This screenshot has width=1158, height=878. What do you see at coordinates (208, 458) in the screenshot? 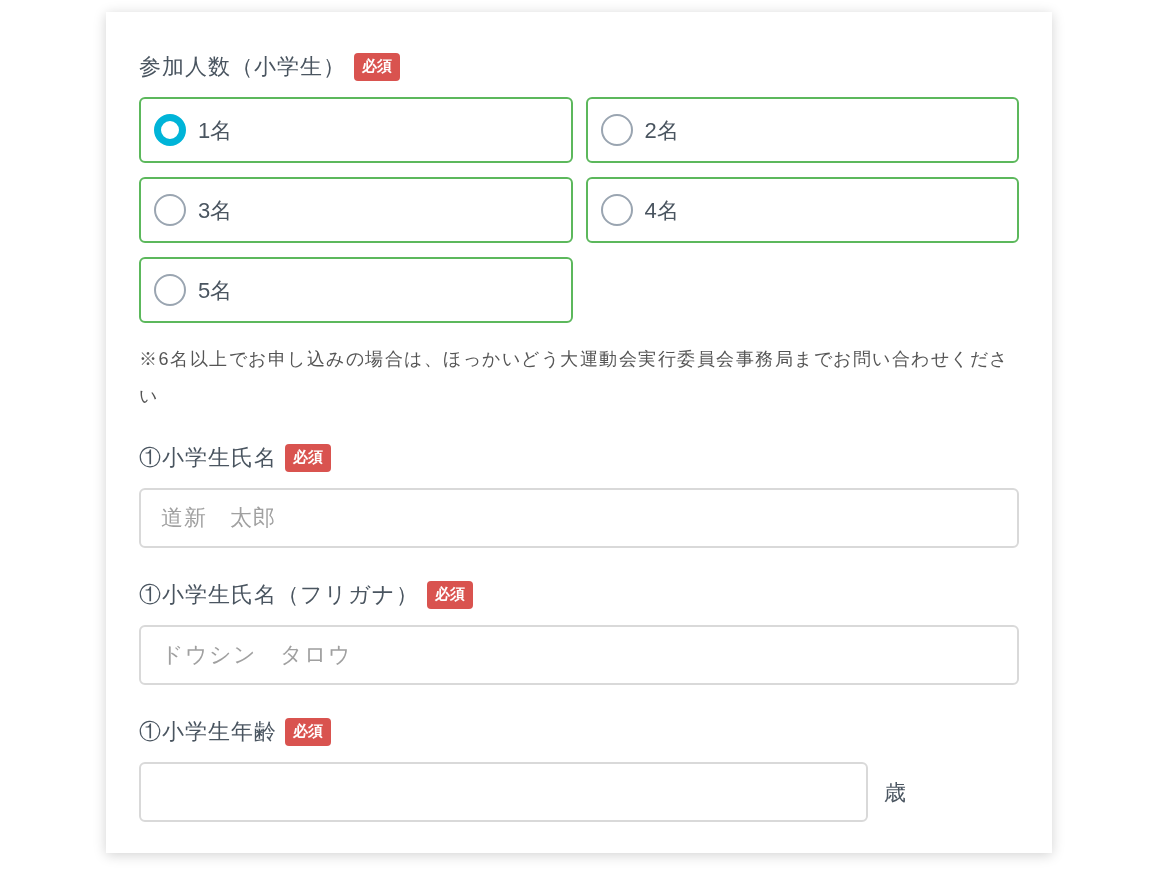
I see `field-label: ①小学生氏名` at bounding box center [208, 458].